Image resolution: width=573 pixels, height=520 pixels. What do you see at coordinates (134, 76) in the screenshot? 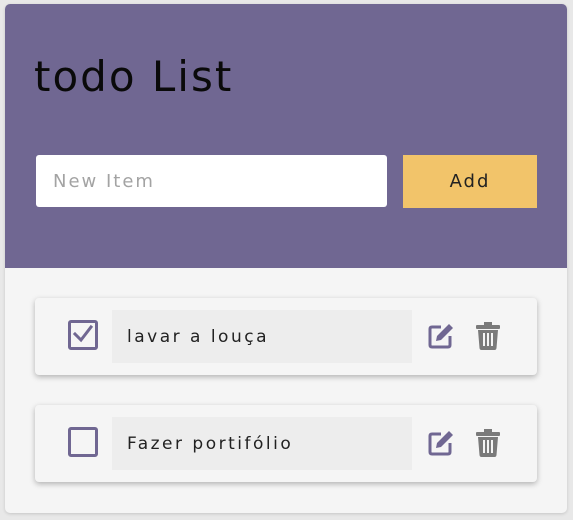
I see `page-title: todo List` at bounding box center [134, 76].